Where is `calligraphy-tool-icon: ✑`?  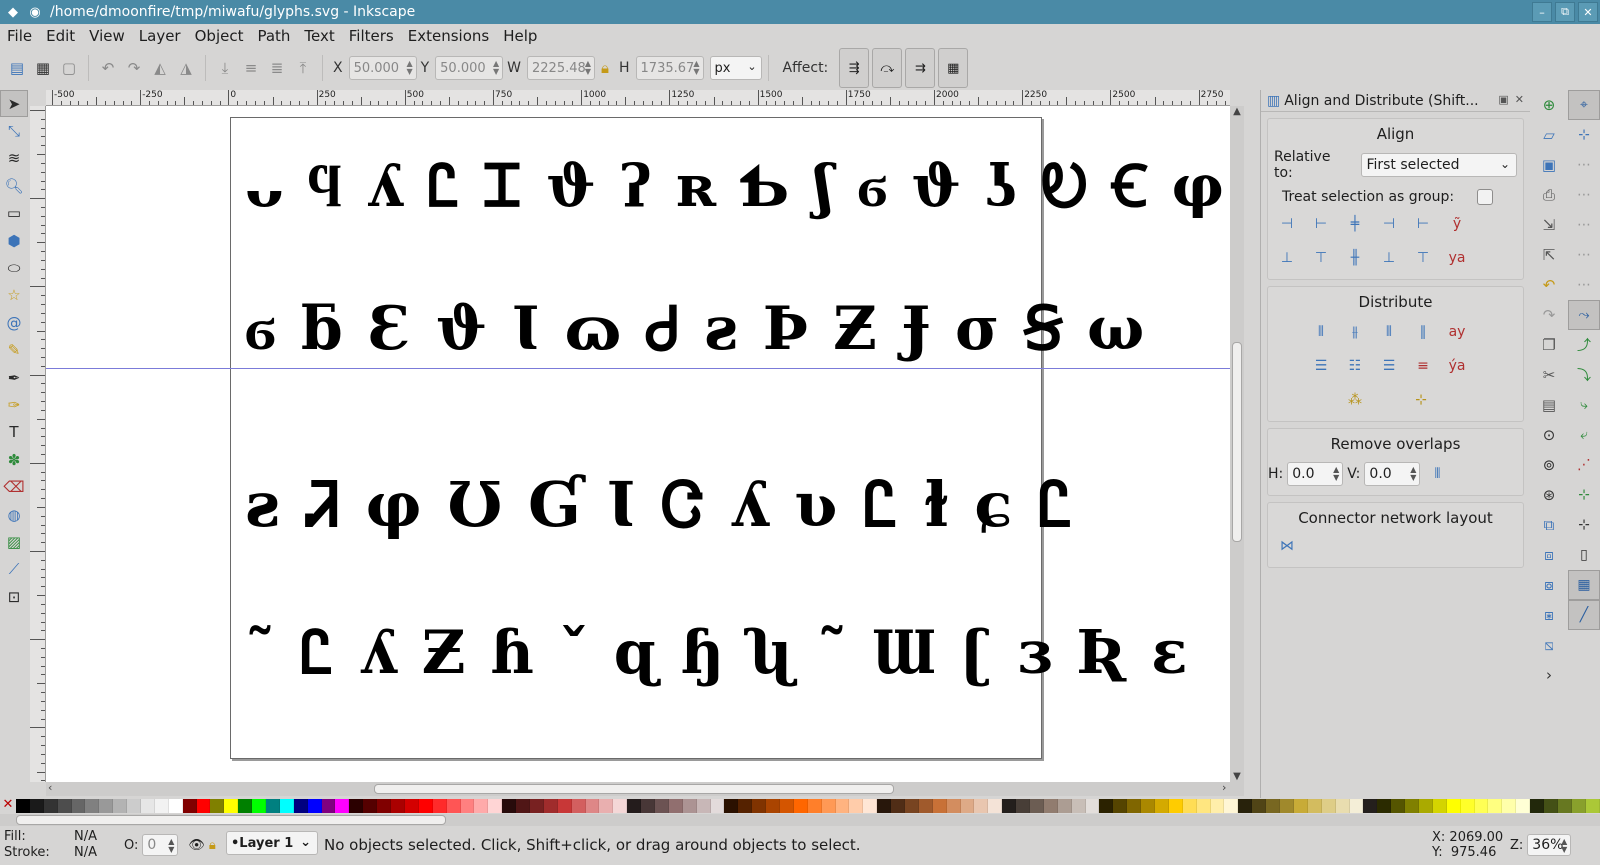
calligraphy-tool-icon: ✑ is located at coordinates (14, 404).